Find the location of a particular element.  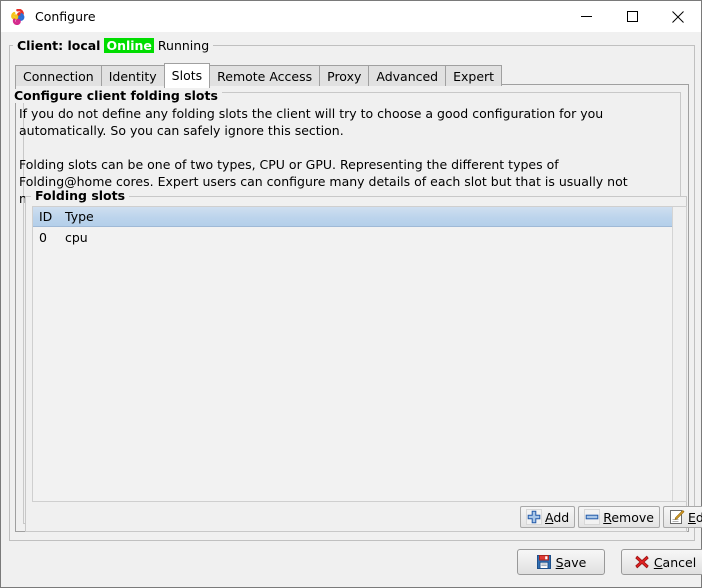

slot-actions-toolbar: Add Remove Edit is located at coordinates (611, 517).